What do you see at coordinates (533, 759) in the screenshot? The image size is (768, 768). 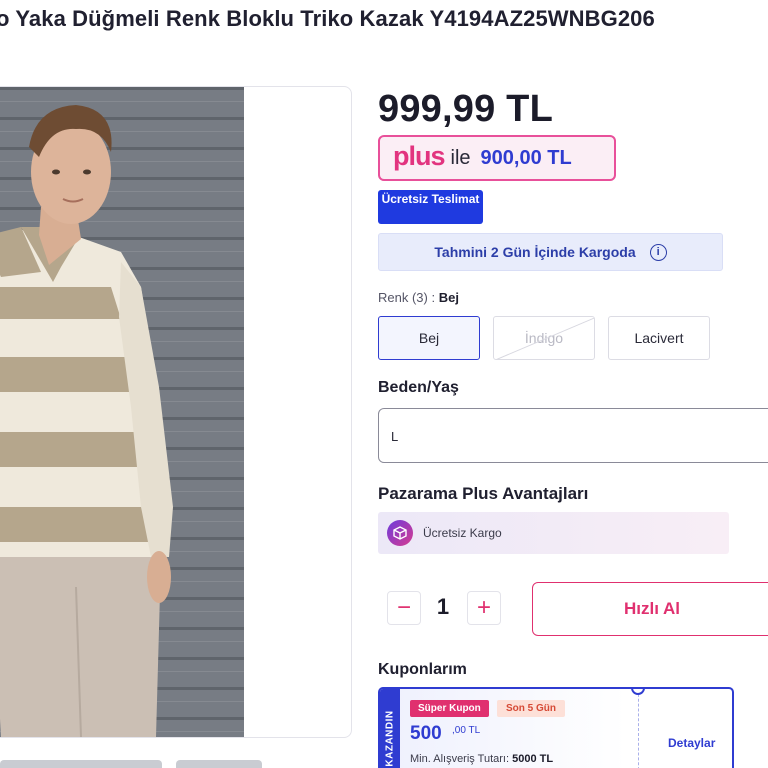 I see `coupon-min-value: 5000 TL` at bounding box center [533, 759].